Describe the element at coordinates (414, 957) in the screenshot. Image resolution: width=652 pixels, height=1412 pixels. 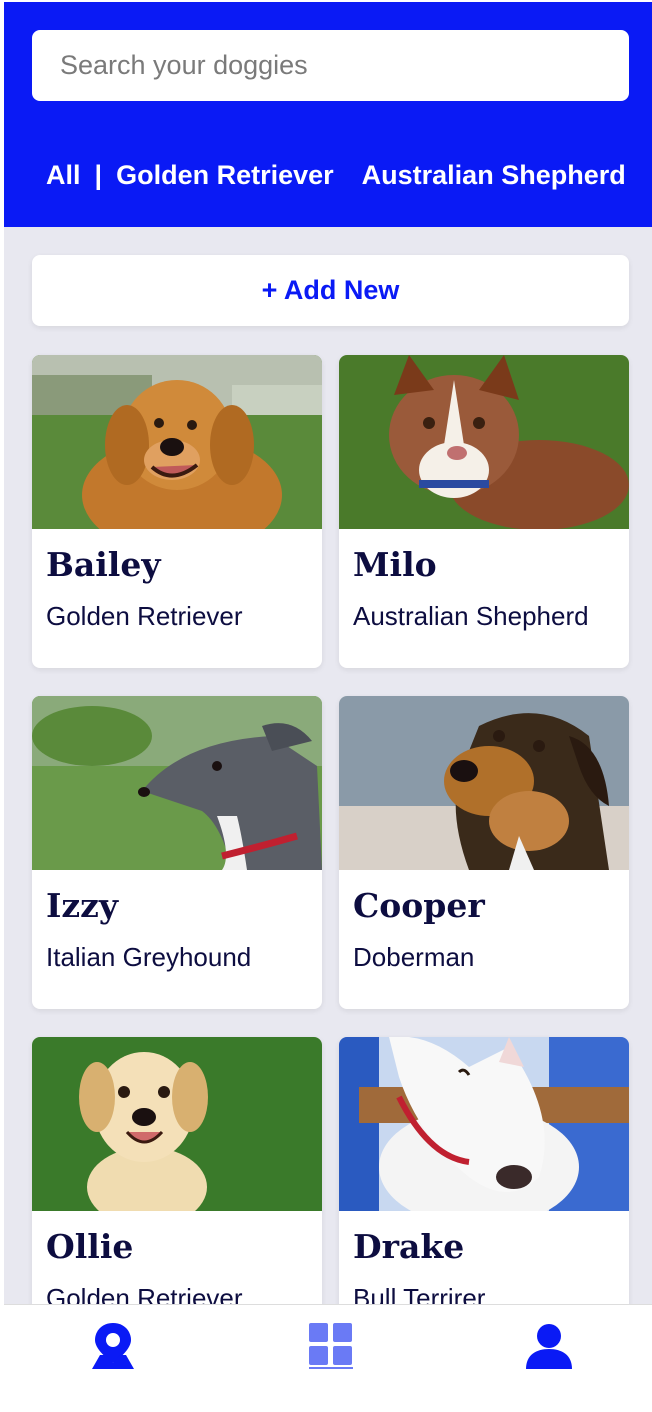
I see `dog-breed: Doberman` at that location.